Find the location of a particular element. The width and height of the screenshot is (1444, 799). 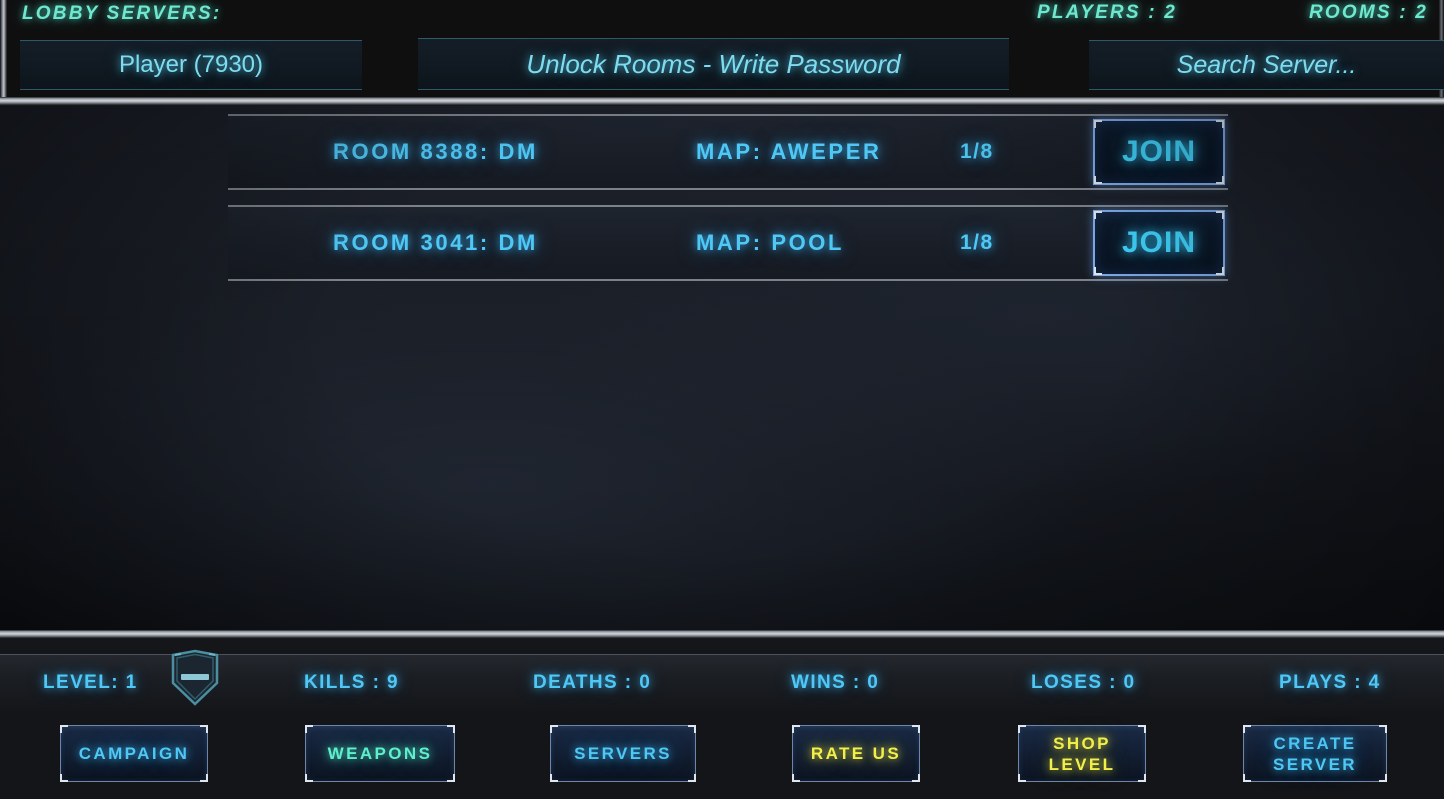

unlock-rooms-password-input: Unlock Rooms - Write Password is located at coordinates (713, 64).